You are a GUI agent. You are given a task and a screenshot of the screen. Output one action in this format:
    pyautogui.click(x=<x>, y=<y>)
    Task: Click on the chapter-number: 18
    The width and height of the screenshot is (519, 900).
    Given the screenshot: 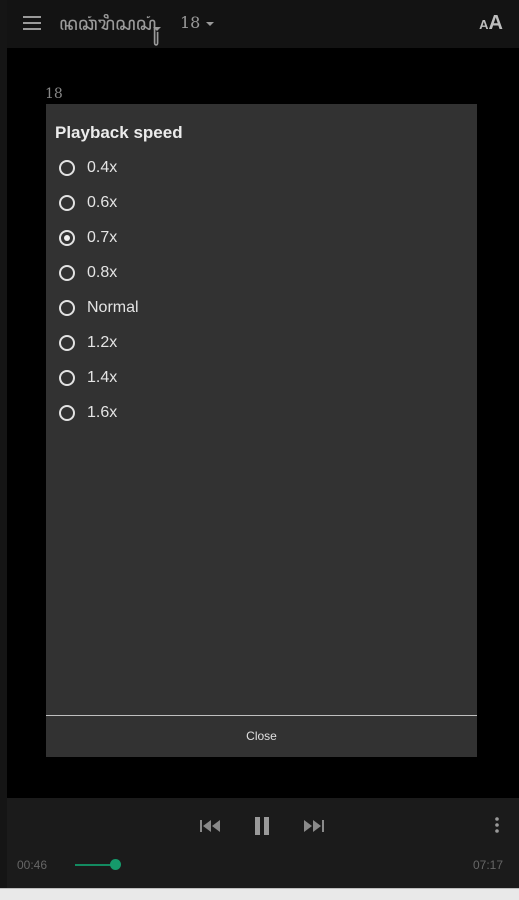 What is the action you would take?
    pyautogui.click(x=190, y=22)
    